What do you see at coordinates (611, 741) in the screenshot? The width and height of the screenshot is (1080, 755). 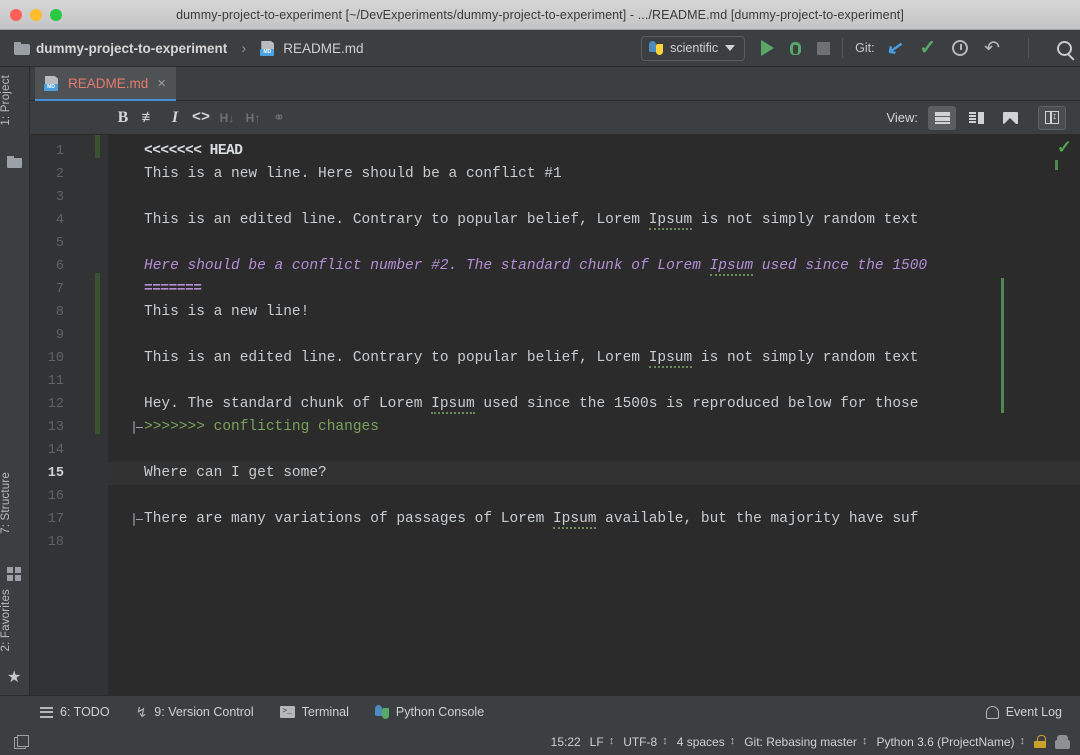 I see `chevron-updown-icon-1: ↕` at bounding box center [611, 741].